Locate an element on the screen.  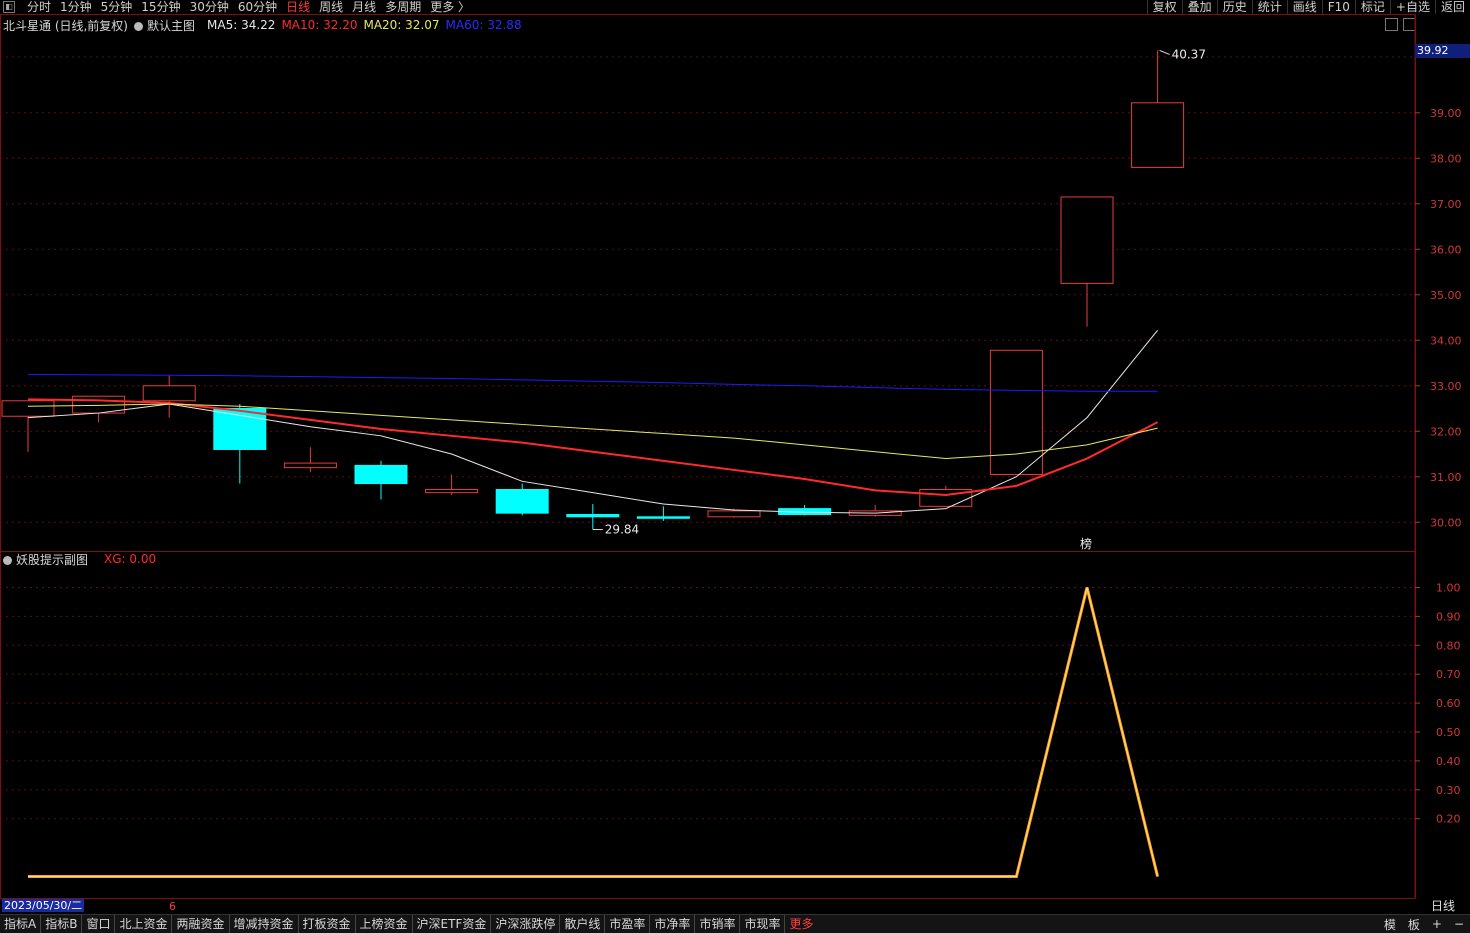
period-label: 日线 is located at coordinates (1442, 906).